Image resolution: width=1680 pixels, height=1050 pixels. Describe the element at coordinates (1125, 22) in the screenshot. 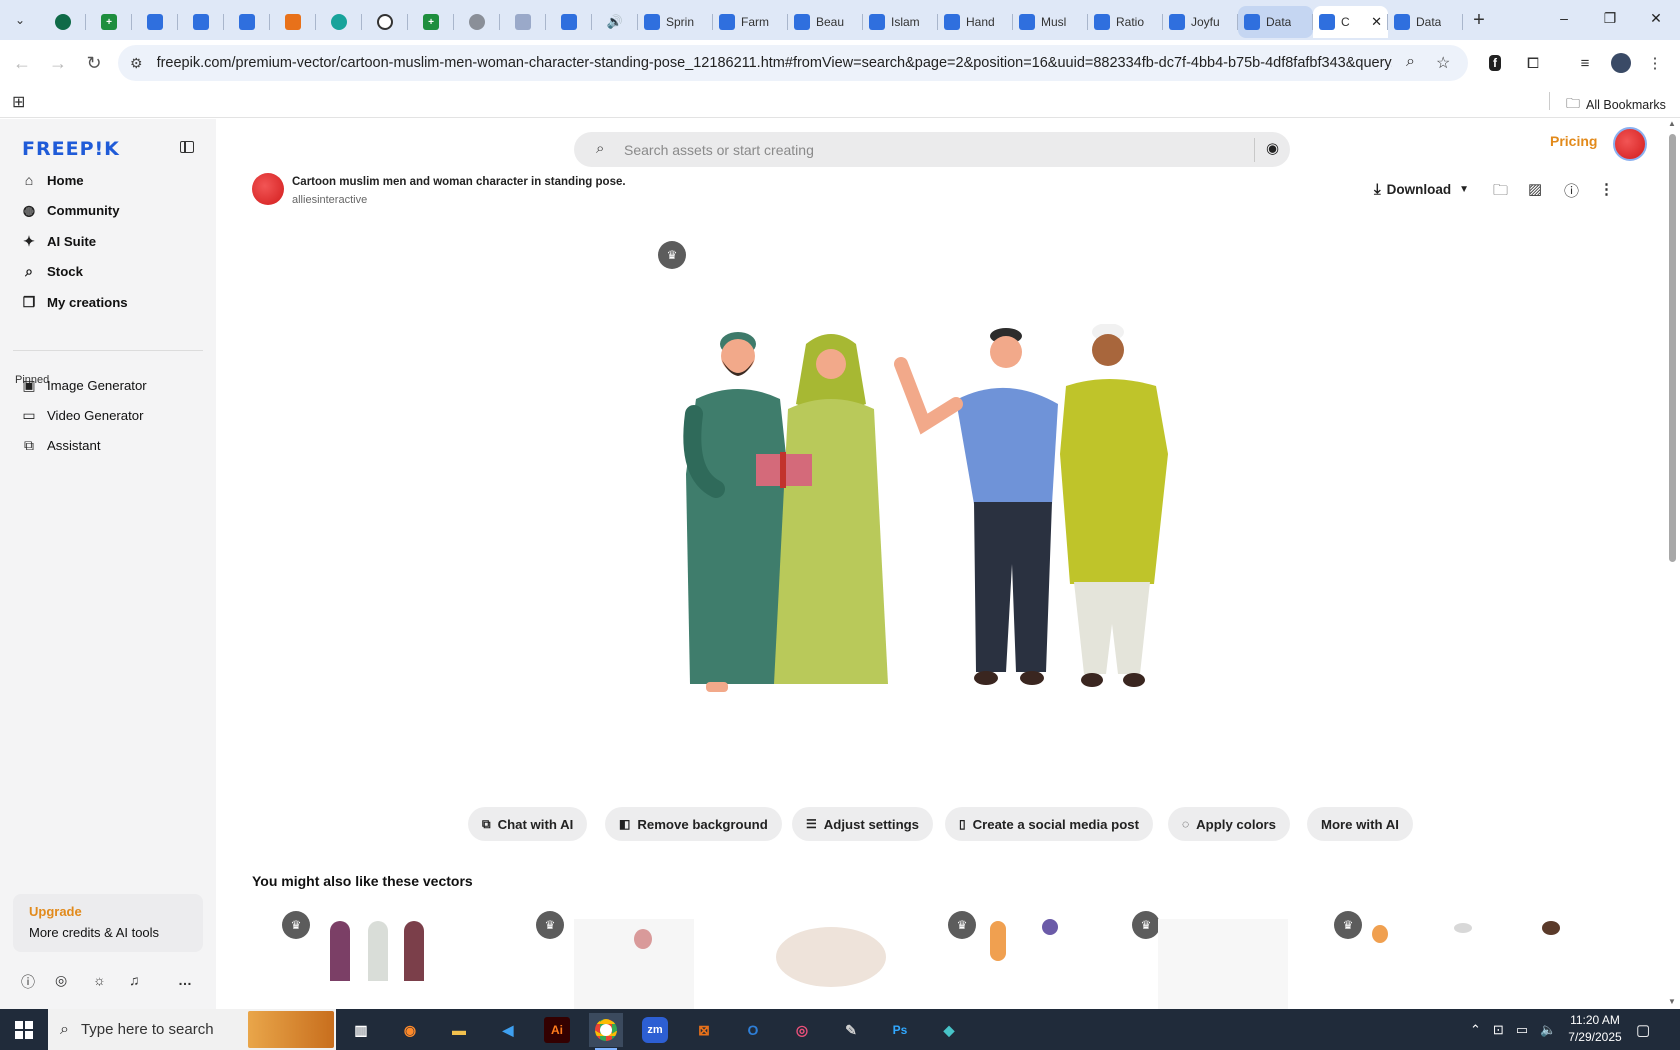

I see `browser-tab: Ratio` at that location.